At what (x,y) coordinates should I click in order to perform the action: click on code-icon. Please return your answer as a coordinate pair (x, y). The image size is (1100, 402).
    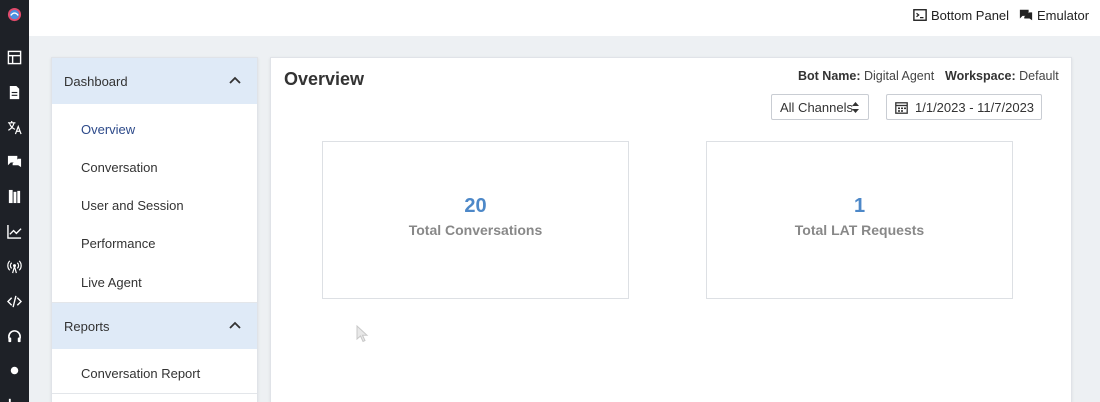
    Looking at the image, I should click on (14, 301).